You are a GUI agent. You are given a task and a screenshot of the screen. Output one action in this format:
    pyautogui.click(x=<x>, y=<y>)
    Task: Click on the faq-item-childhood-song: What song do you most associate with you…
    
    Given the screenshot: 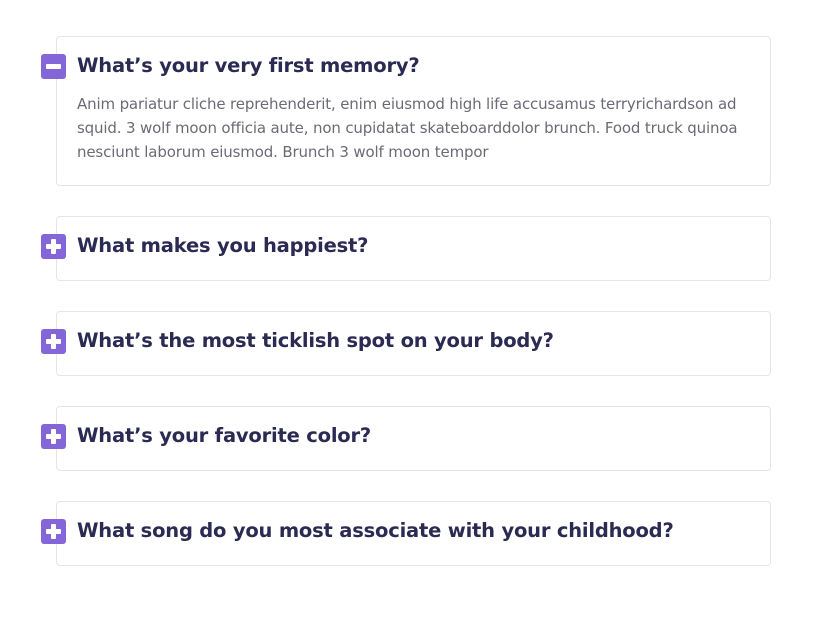 What is the action you would take?
    pyautogui.click(x=406, y=533)
    